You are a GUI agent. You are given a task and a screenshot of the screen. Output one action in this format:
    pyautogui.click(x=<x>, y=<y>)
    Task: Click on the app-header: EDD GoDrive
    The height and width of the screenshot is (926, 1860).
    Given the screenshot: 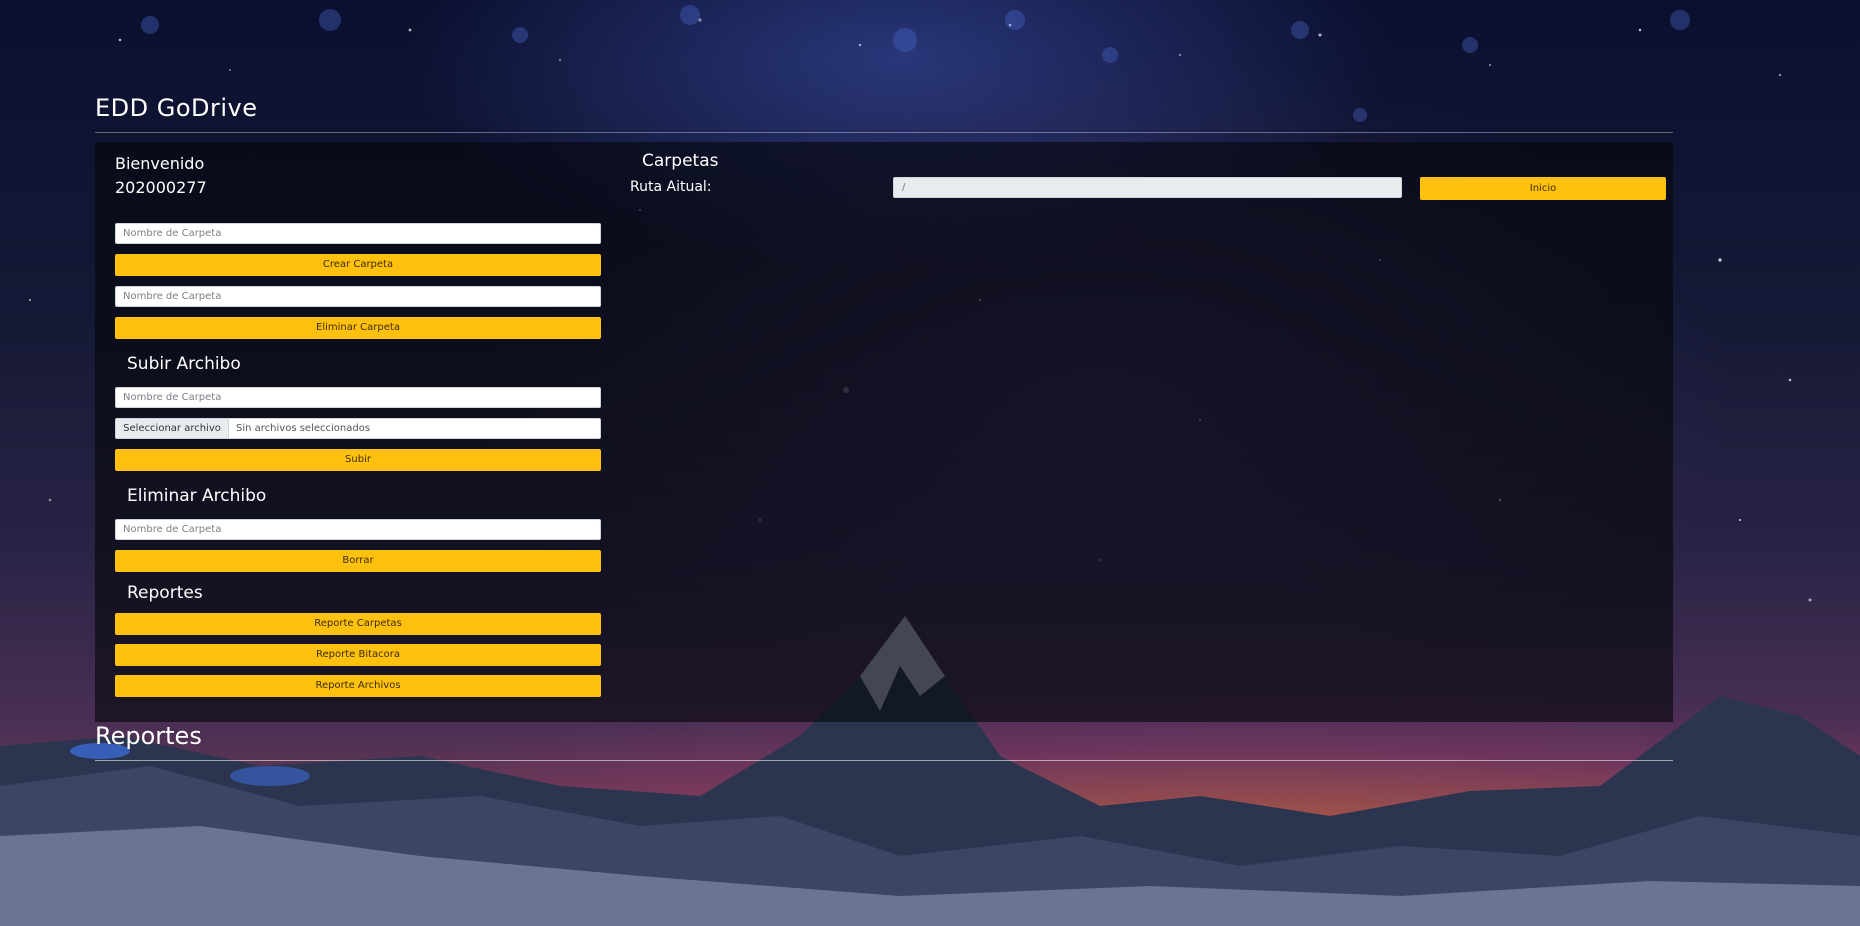 What is the action you would take?
    pyautogui.click(x=884, y=112)
    